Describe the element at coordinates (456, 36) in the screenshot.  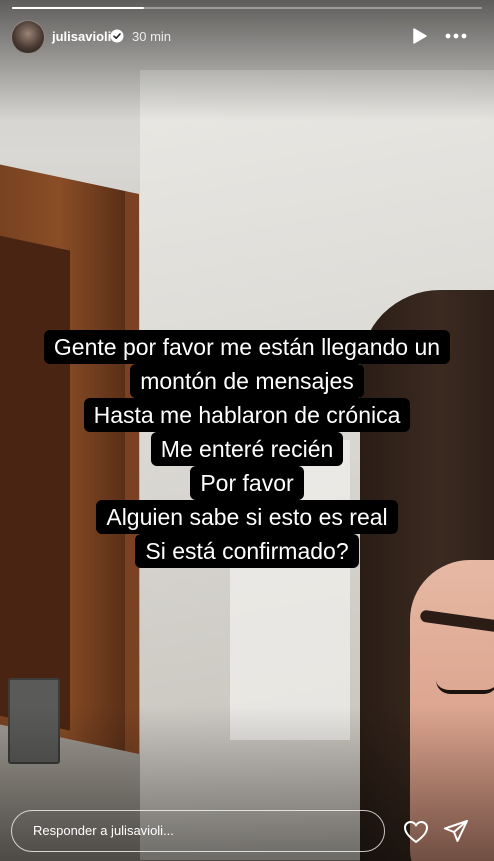
I see `more-options-icon` at that location.